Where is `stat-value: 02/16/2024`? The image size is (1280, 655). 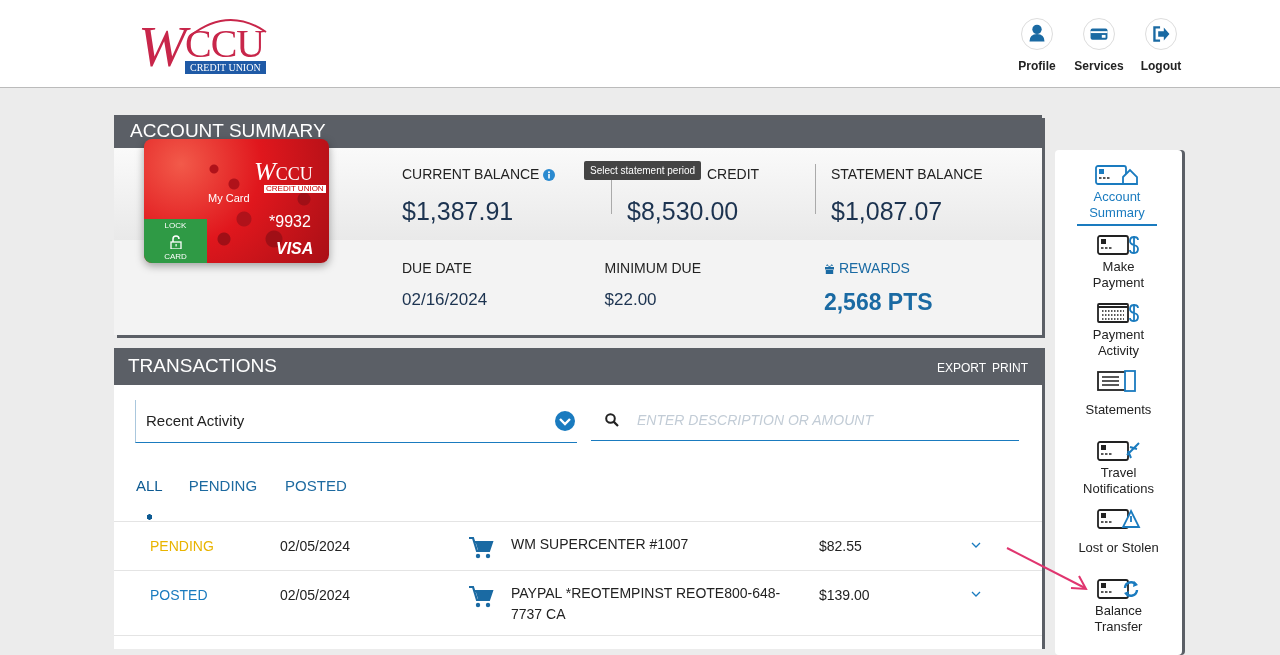 stat-value: 02/16/2024 is located at coordinates (445, 300).